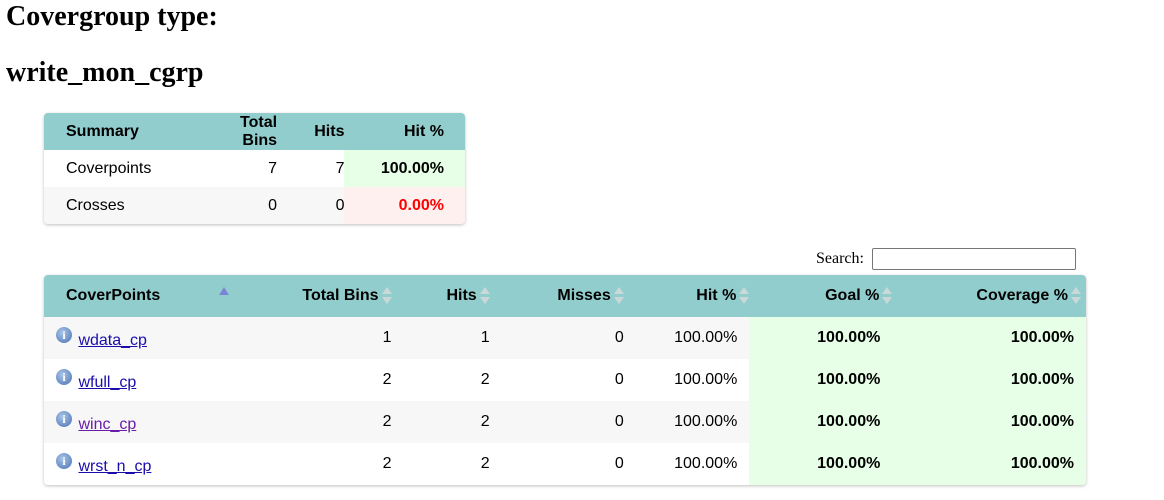 The width and height of the screenshot is (1164, 500). What do you see at coordinates (124, 131) in the screenshot?
I see `summary-header-summary: Summary` at bounding box center [124, 131].